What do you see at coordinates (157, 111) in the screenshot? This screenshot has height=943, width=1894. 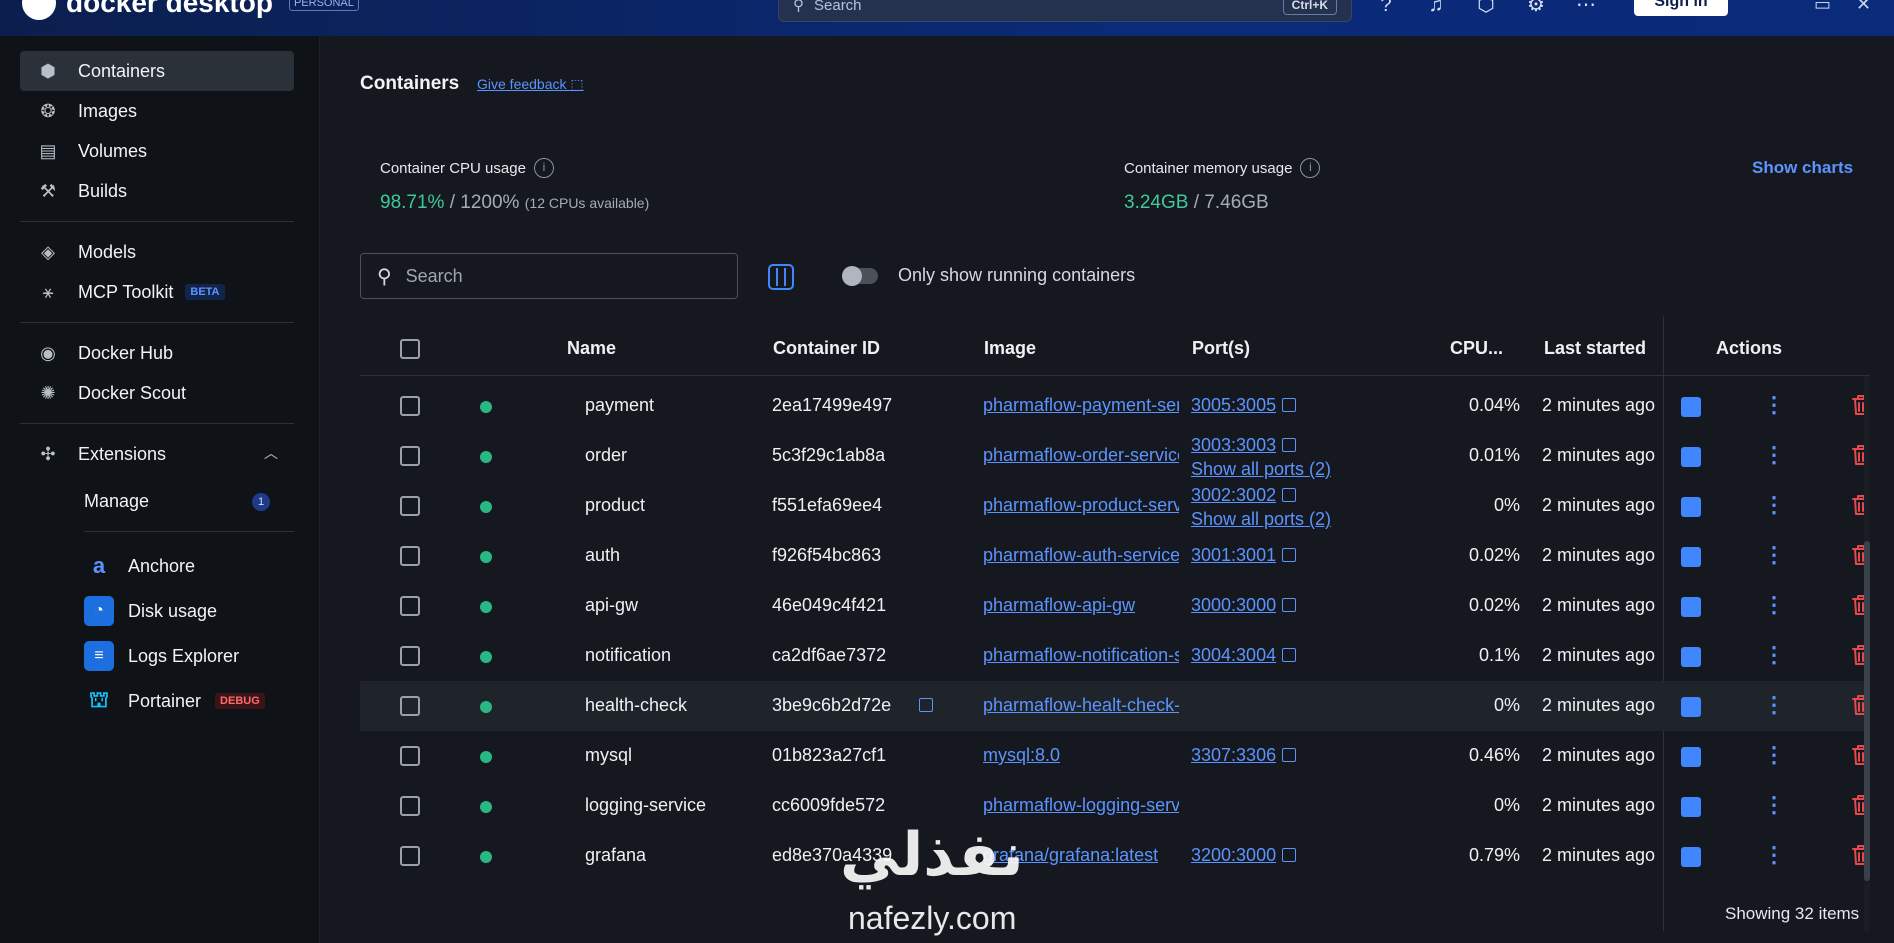 I see `sidebar-item-images: ❂ Images` at bounding box center [157, 111].